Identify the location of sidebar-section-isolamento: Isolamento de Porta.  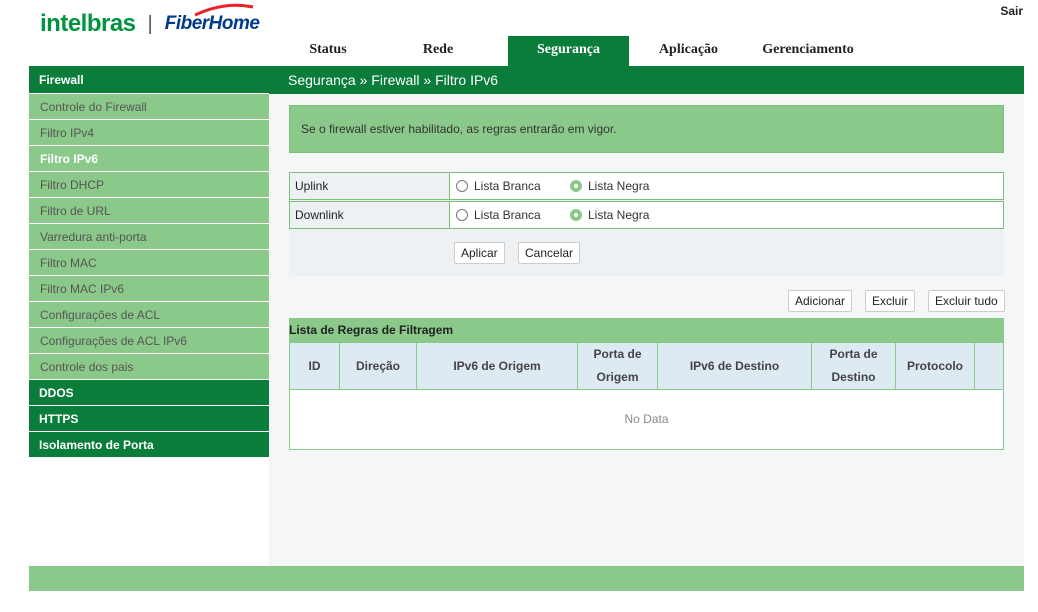
(149, 445).